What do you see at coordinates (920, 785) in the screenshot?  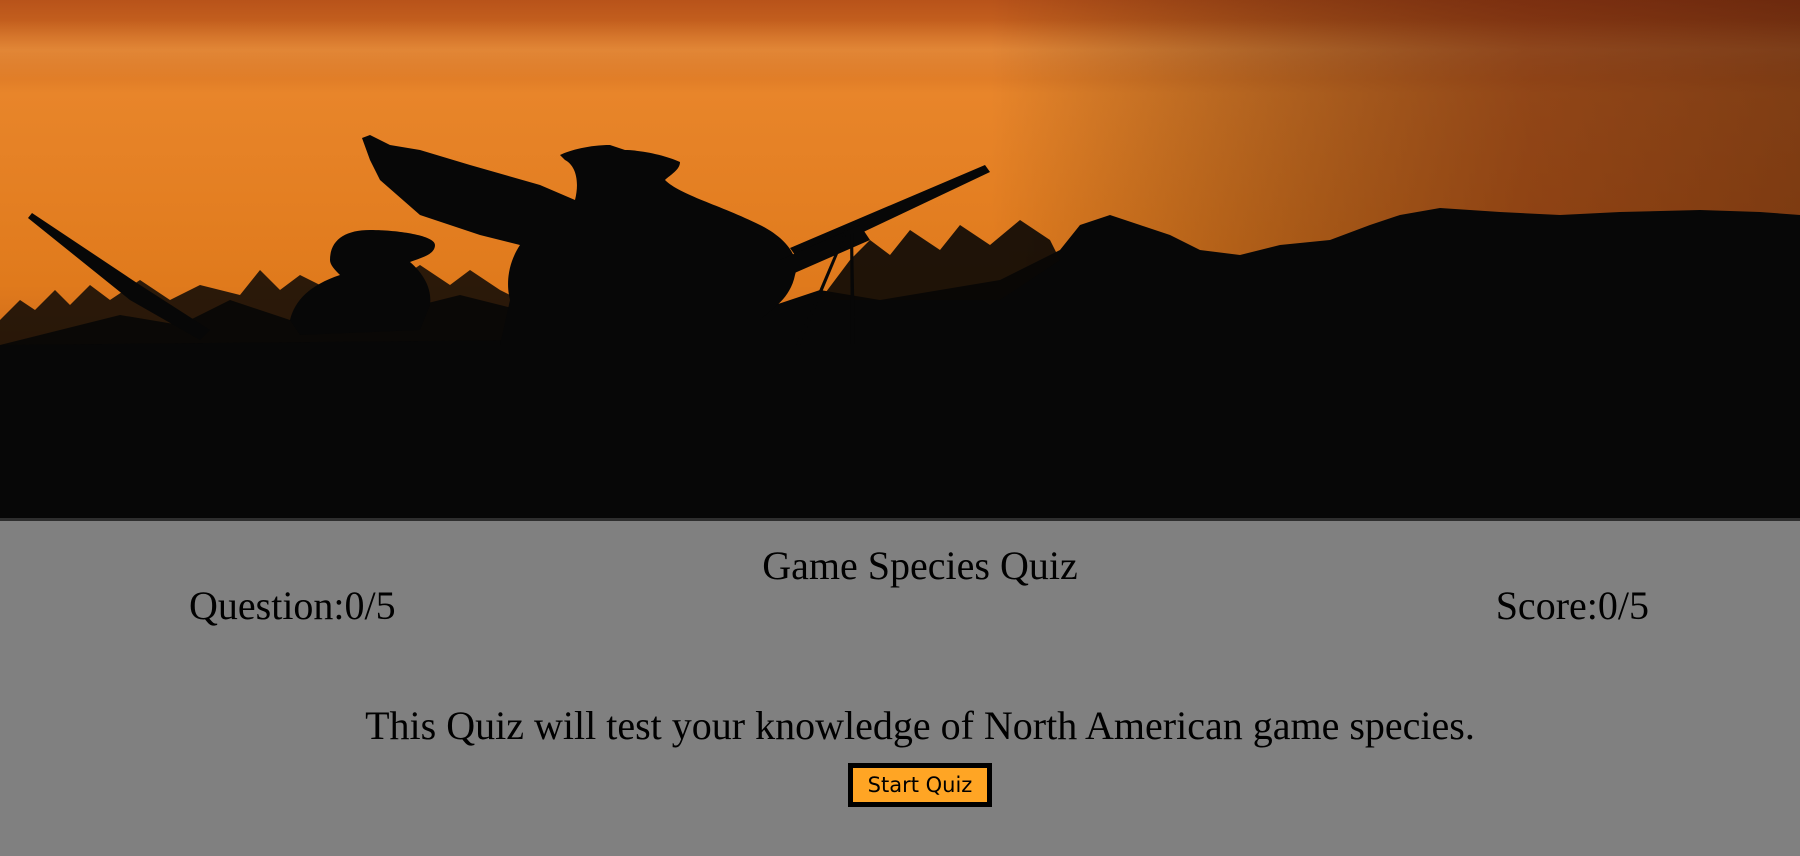 I see `start-quiz-button: Start Quiz` at bounding box center [920, 785].